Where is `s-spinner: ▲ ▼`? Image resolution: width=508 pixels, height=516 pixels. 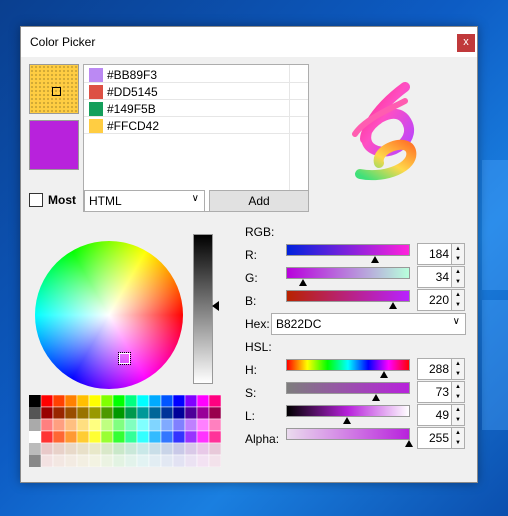 s-spinner: ▲ ▼ is located at coordinates (458, 392).